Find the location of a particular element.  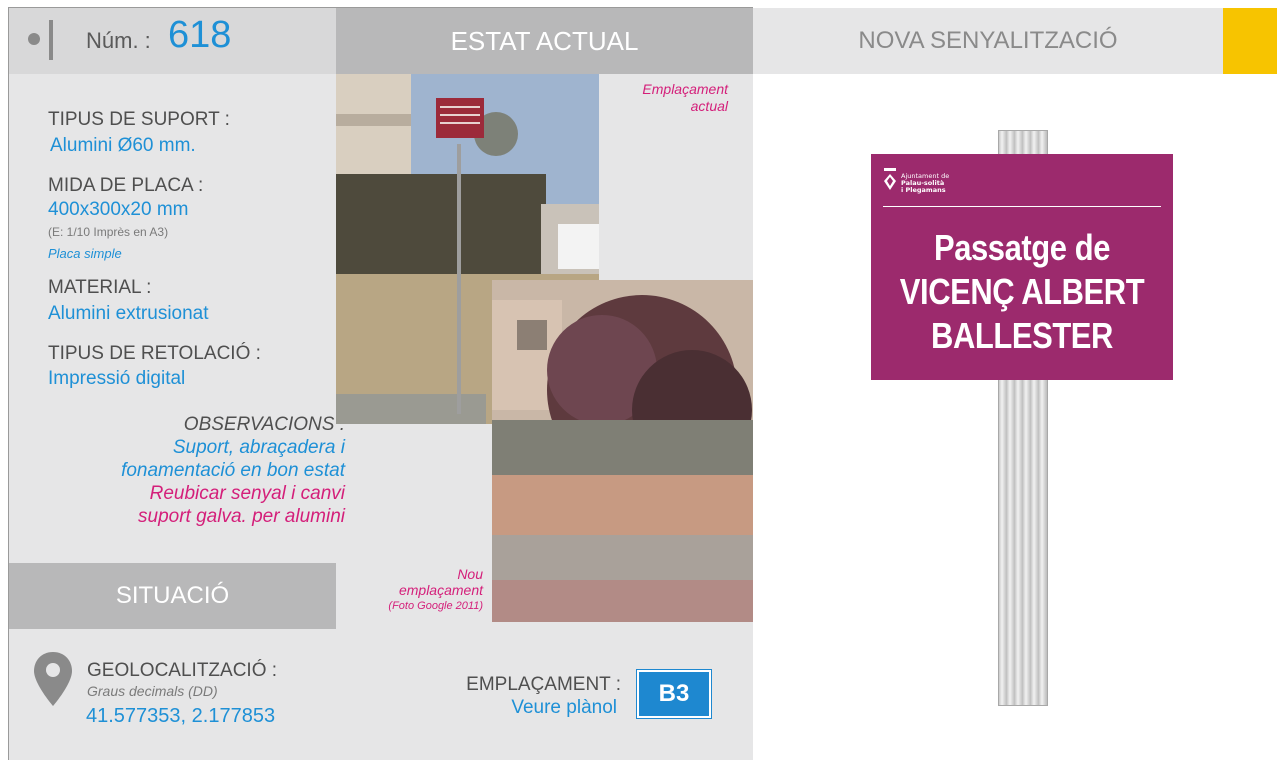

dot-icon is located at coordinates (34, 39).